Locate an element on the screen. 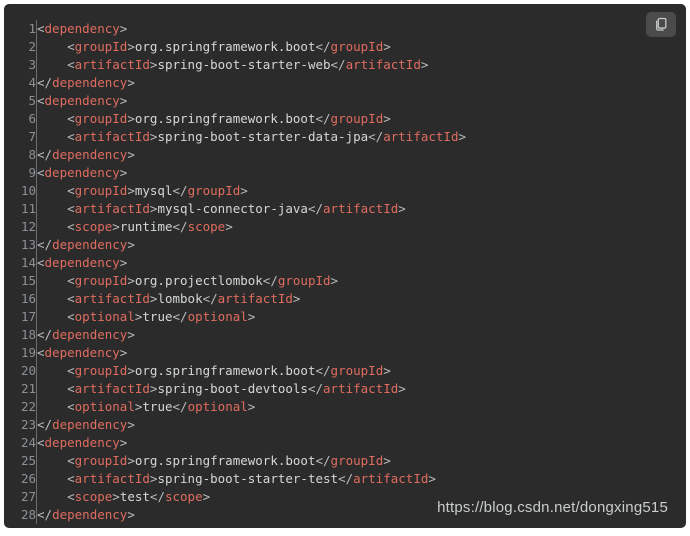  code-line: 8 </dependency> is located at coordinates (235, 155).